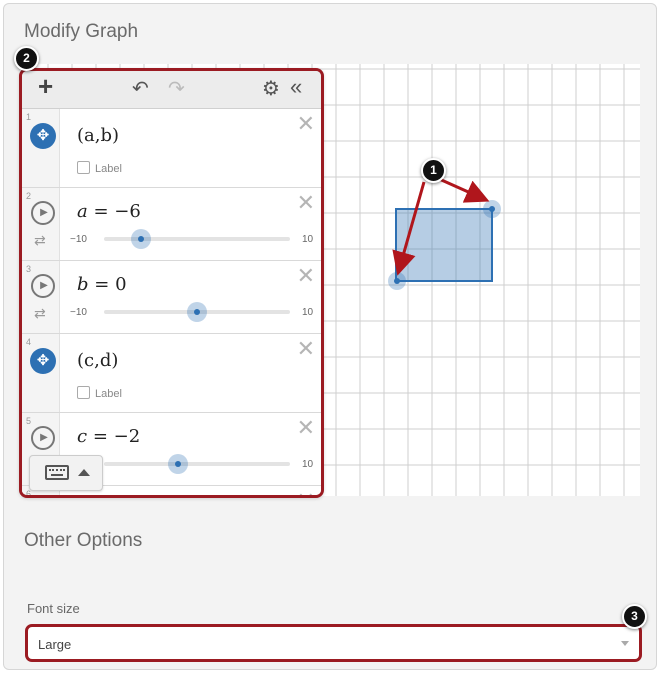 Image resolution: width=660 pixels, height=673 pixels. I want to click on expression-formula: (c,d), so click(97, 360).